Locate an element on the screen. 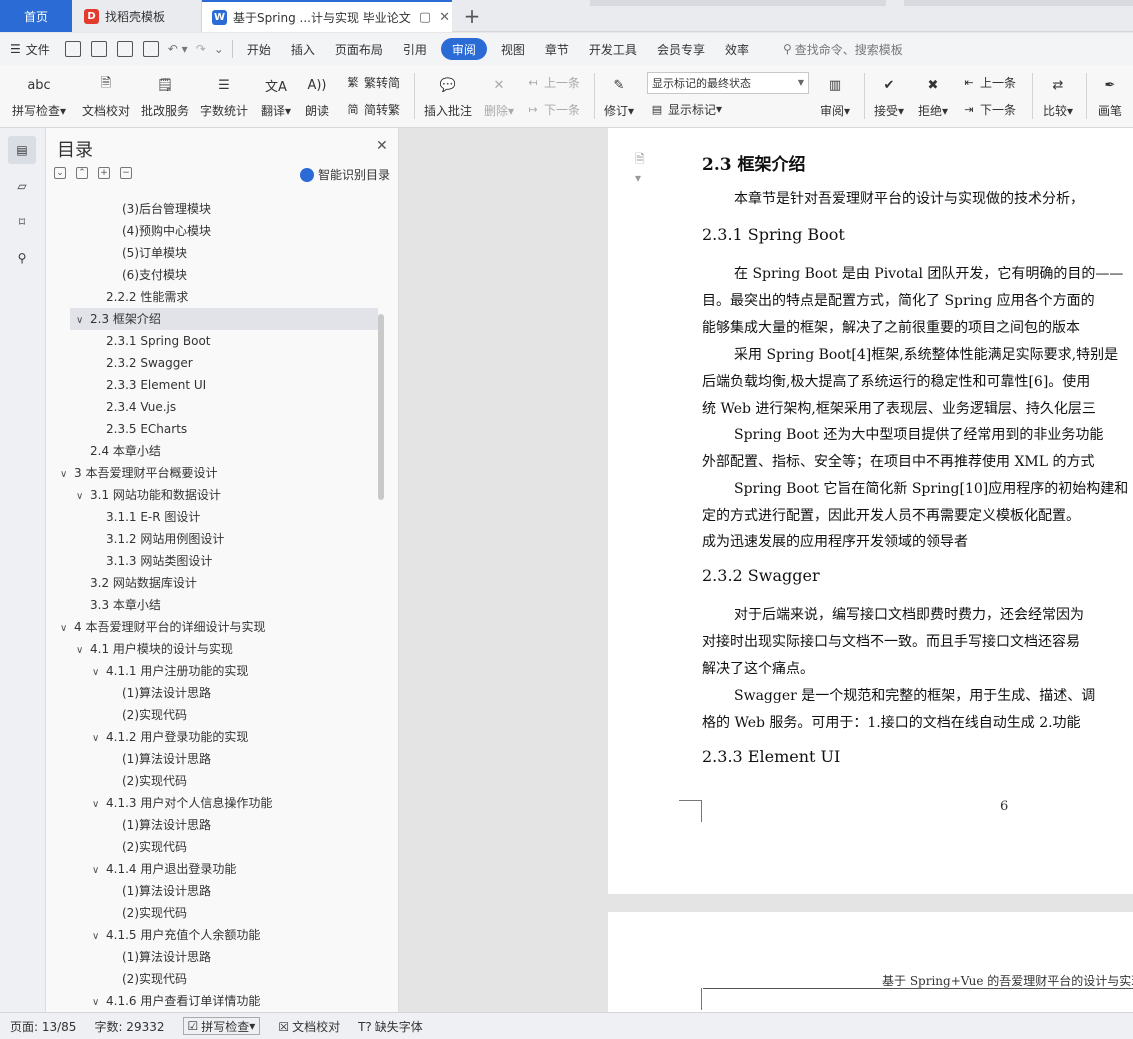  prev-comment-button: ↤ 上一条 is located at coordinates (553, 82).